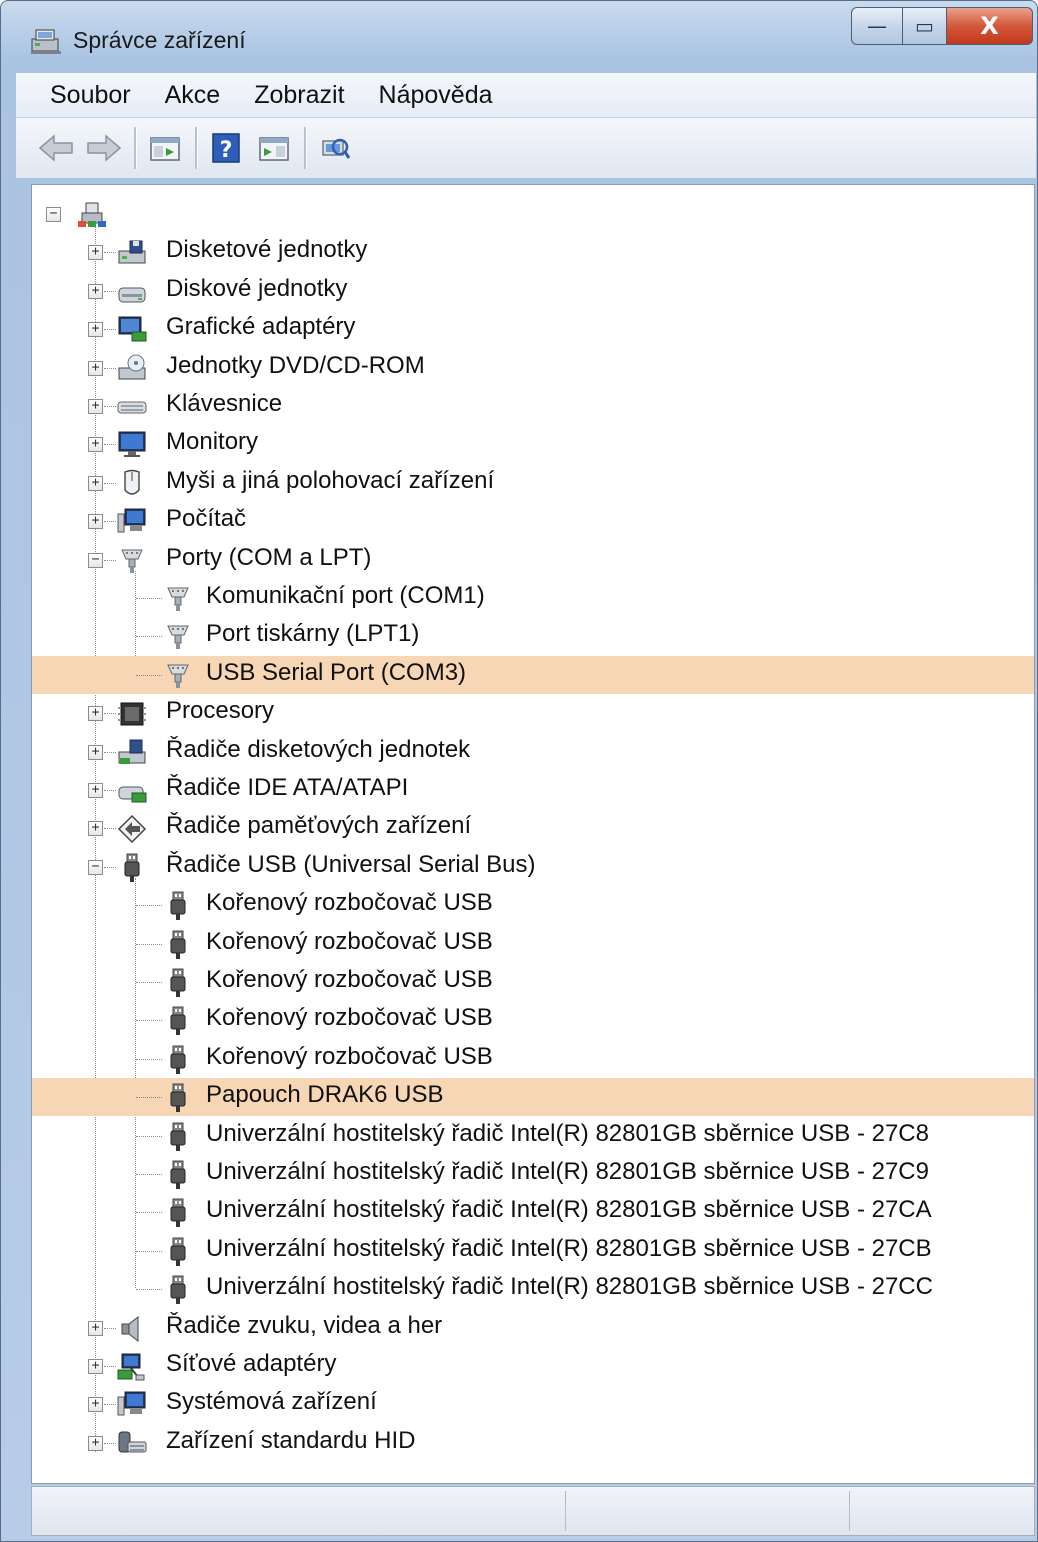 The width and height of the screenshot is (1038, 1542). I want to click on back-arrow-icon, so click(55, 148).